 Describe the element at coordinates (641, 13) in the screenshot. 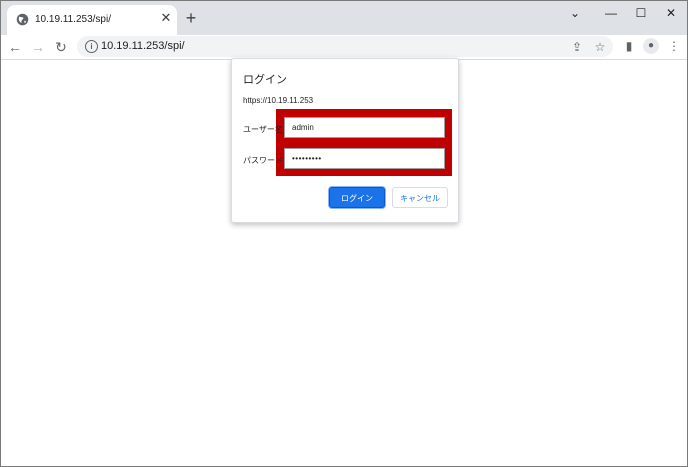

I see `maximize-button: ☐` at that location.